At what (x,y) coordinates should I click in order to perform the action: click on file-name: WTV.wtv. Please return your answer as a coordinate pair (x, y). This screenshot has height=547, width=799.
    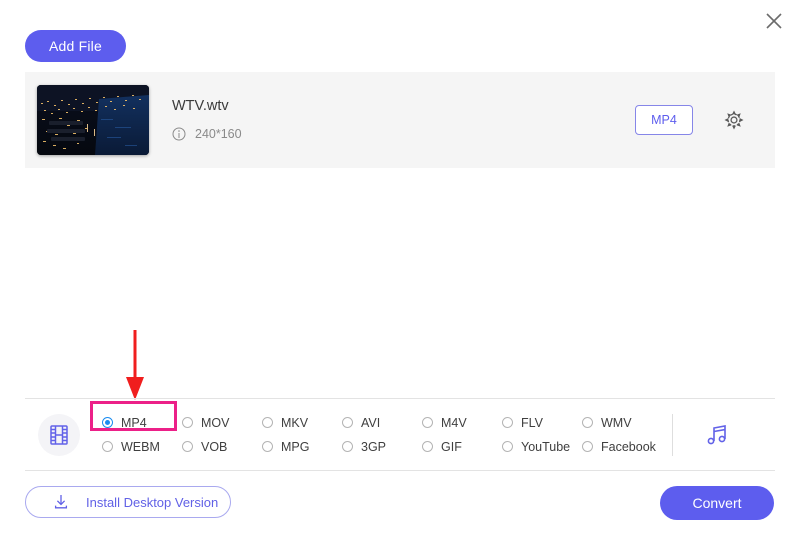
    Looking at the image, I should click on (200, 106).